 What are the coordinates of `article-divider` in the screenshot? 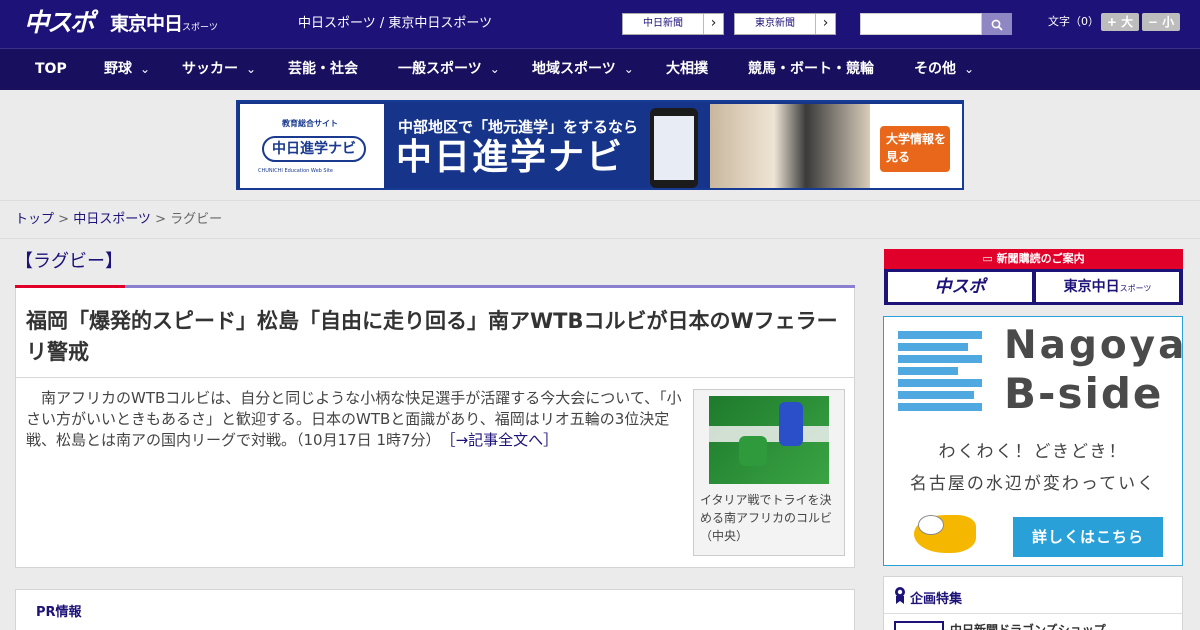 It's located at (435, 377).